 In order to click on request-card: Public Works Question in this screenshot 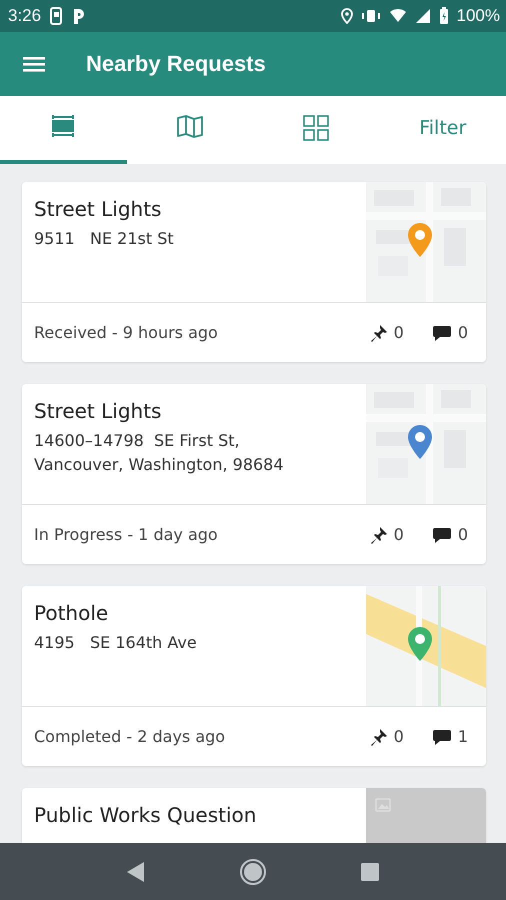, I will do `click(254, 815)`.